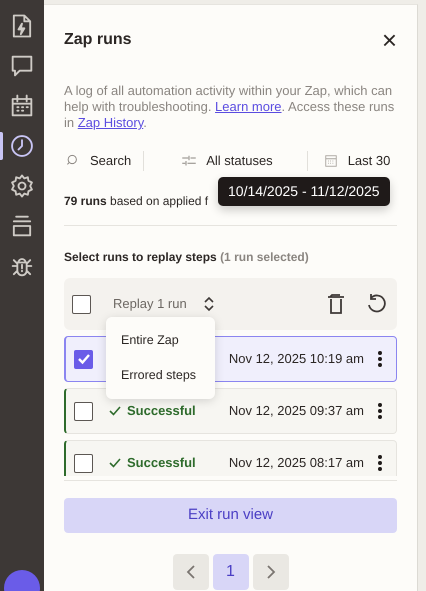  What do you see at coordinates (336, 304) in the screenshot?
I see `trash-icon` at bounding box center [336, 304].